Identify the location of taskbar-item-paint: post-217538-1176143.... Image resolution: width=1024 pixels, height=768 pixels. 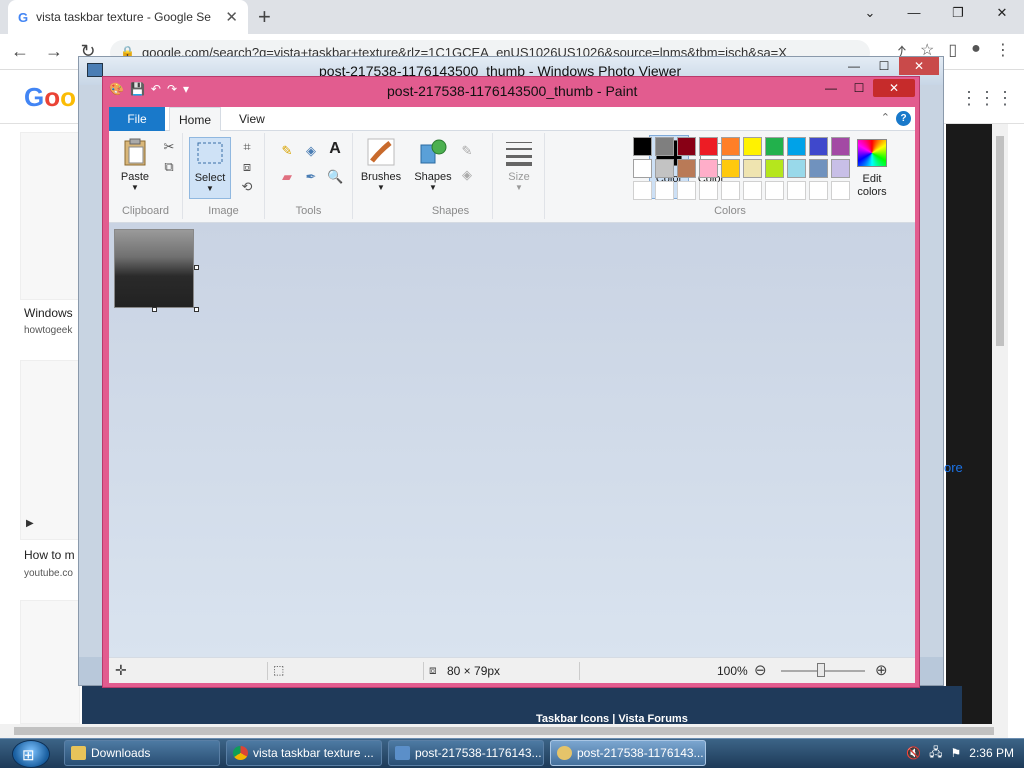
(628, 753).